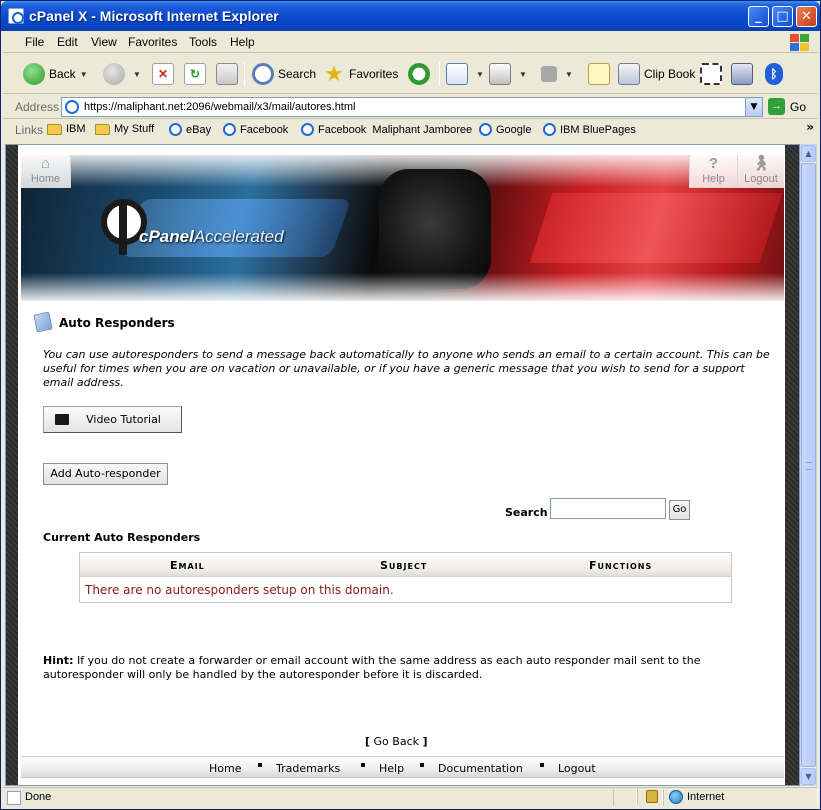 This screenshot has height=810, width=821. Describe the element at coordinates (608, 508) in the screenshot. I see `search-input` at that location.